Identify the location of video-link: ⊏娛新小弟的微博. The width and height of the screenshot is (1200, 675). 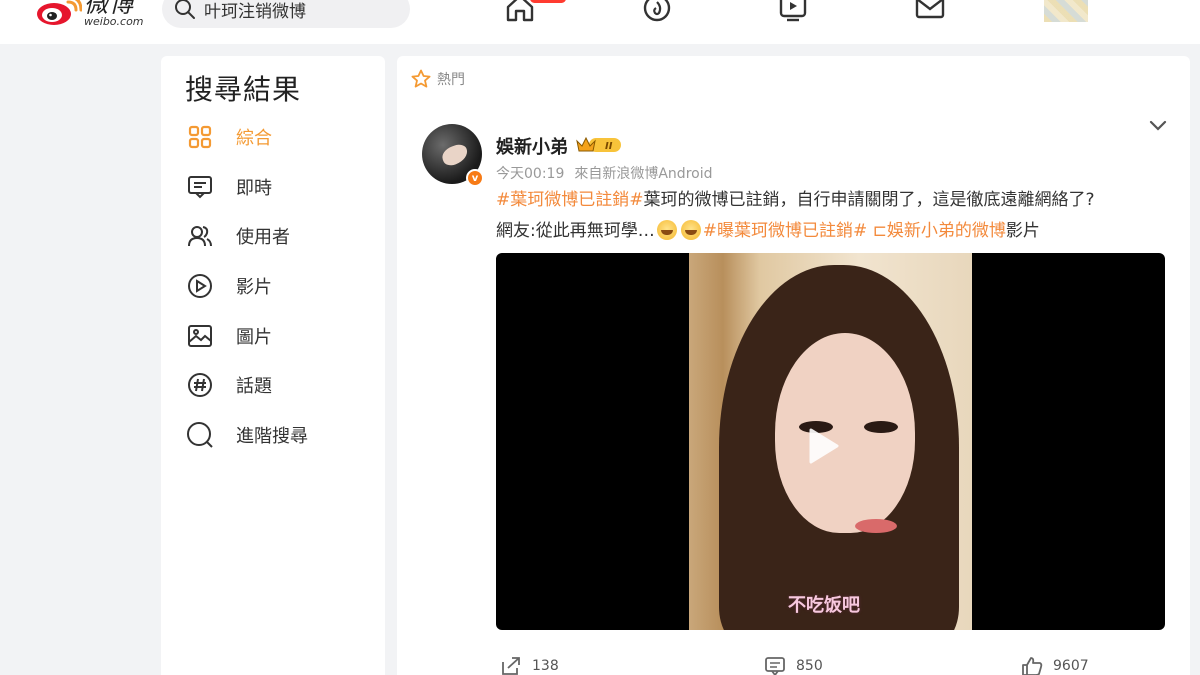
(936, 231).